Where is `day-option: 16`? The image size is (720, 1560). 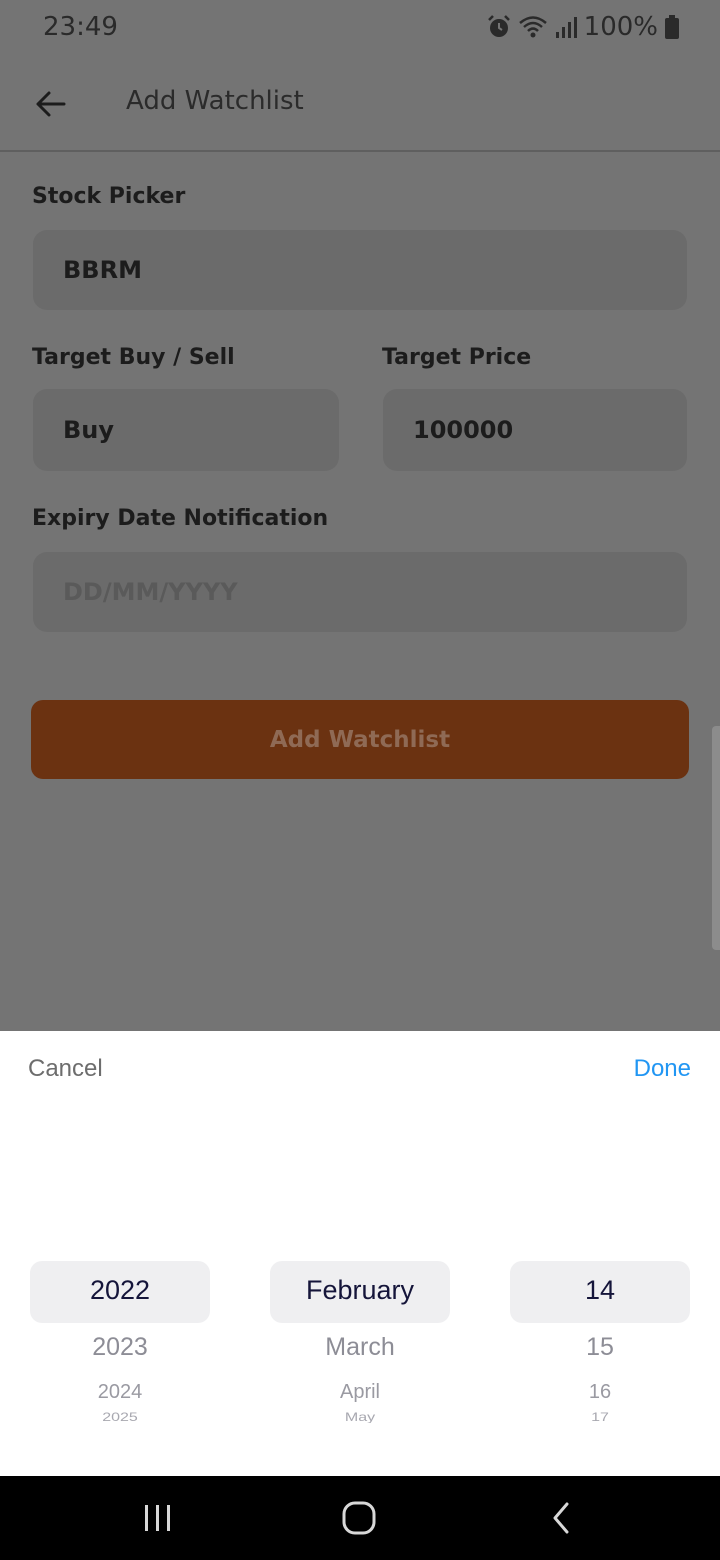 day-option: 16 is located at coordinates (600, 1392).